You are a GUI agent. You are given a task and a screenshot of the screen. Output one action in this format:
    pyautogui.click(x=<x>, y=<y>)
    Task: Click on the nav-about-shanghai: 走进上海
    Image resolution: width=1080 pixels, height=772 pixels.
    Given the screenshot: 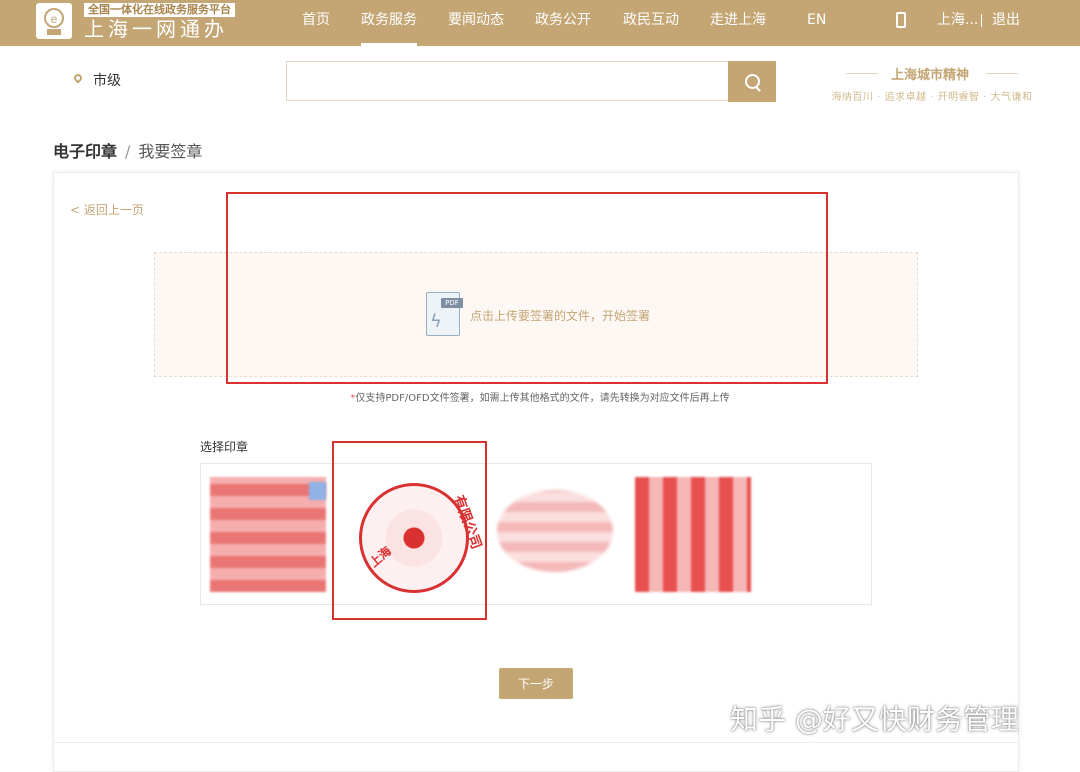 What is the action you would take?
    pyautogui.click(x=738, y=23)
    